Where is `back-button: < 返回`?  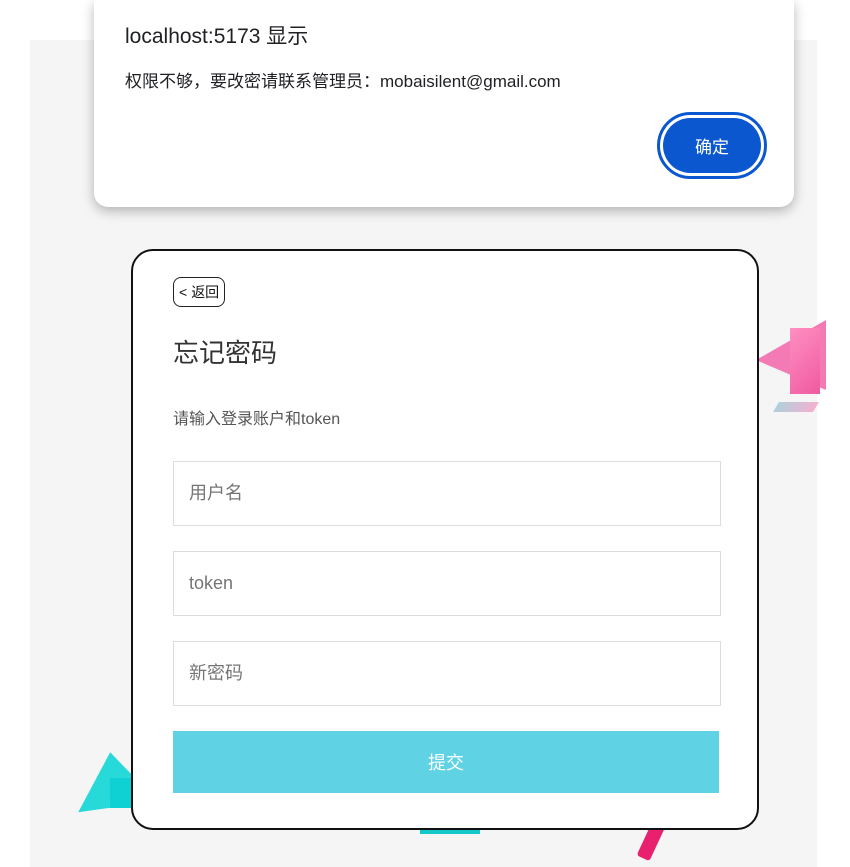
back-button: < 返回 is located at coordinates (199, 292).